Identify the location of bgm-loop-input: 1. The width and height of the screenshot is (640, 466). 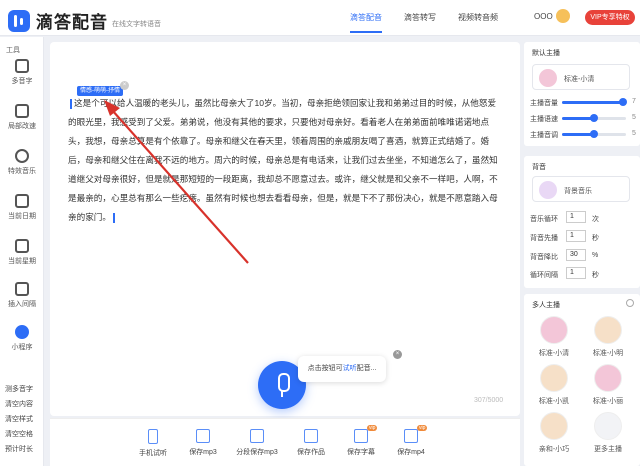
(576, 217).